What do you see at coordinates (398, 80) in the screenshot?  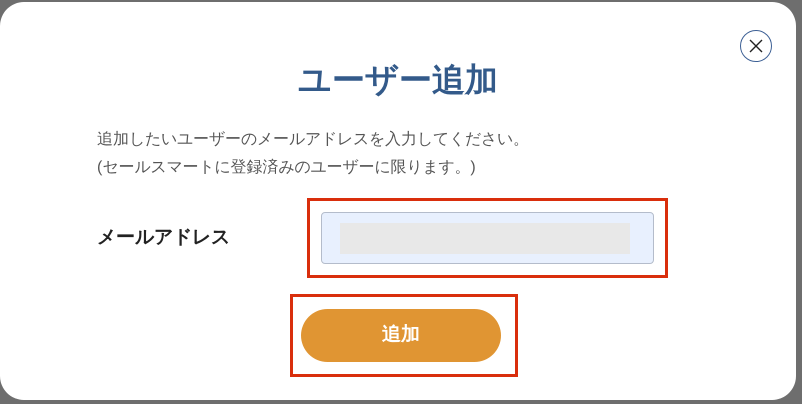 I see `dialog-title: ユーザー追加` at bounding box center [398, 80].